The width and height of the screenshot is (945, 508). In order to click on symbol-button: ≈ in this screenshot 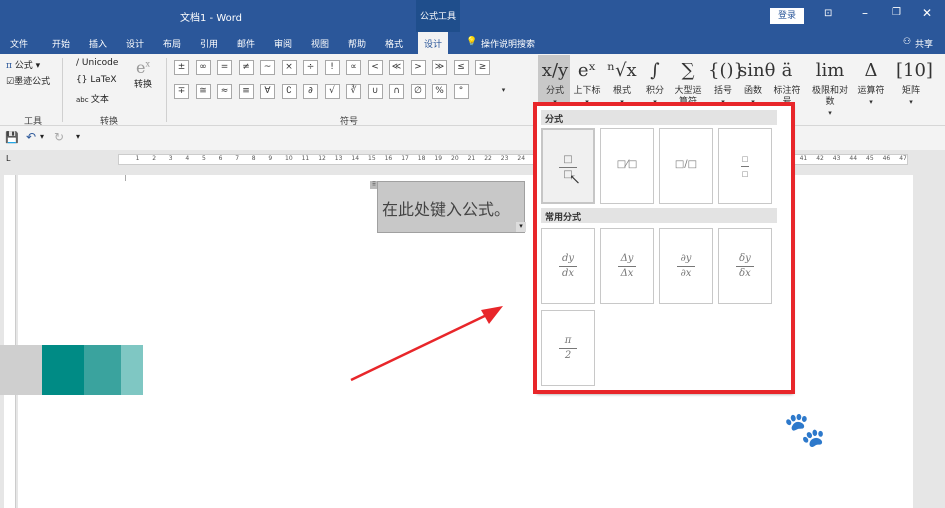, I will do `click(224, 91)`.